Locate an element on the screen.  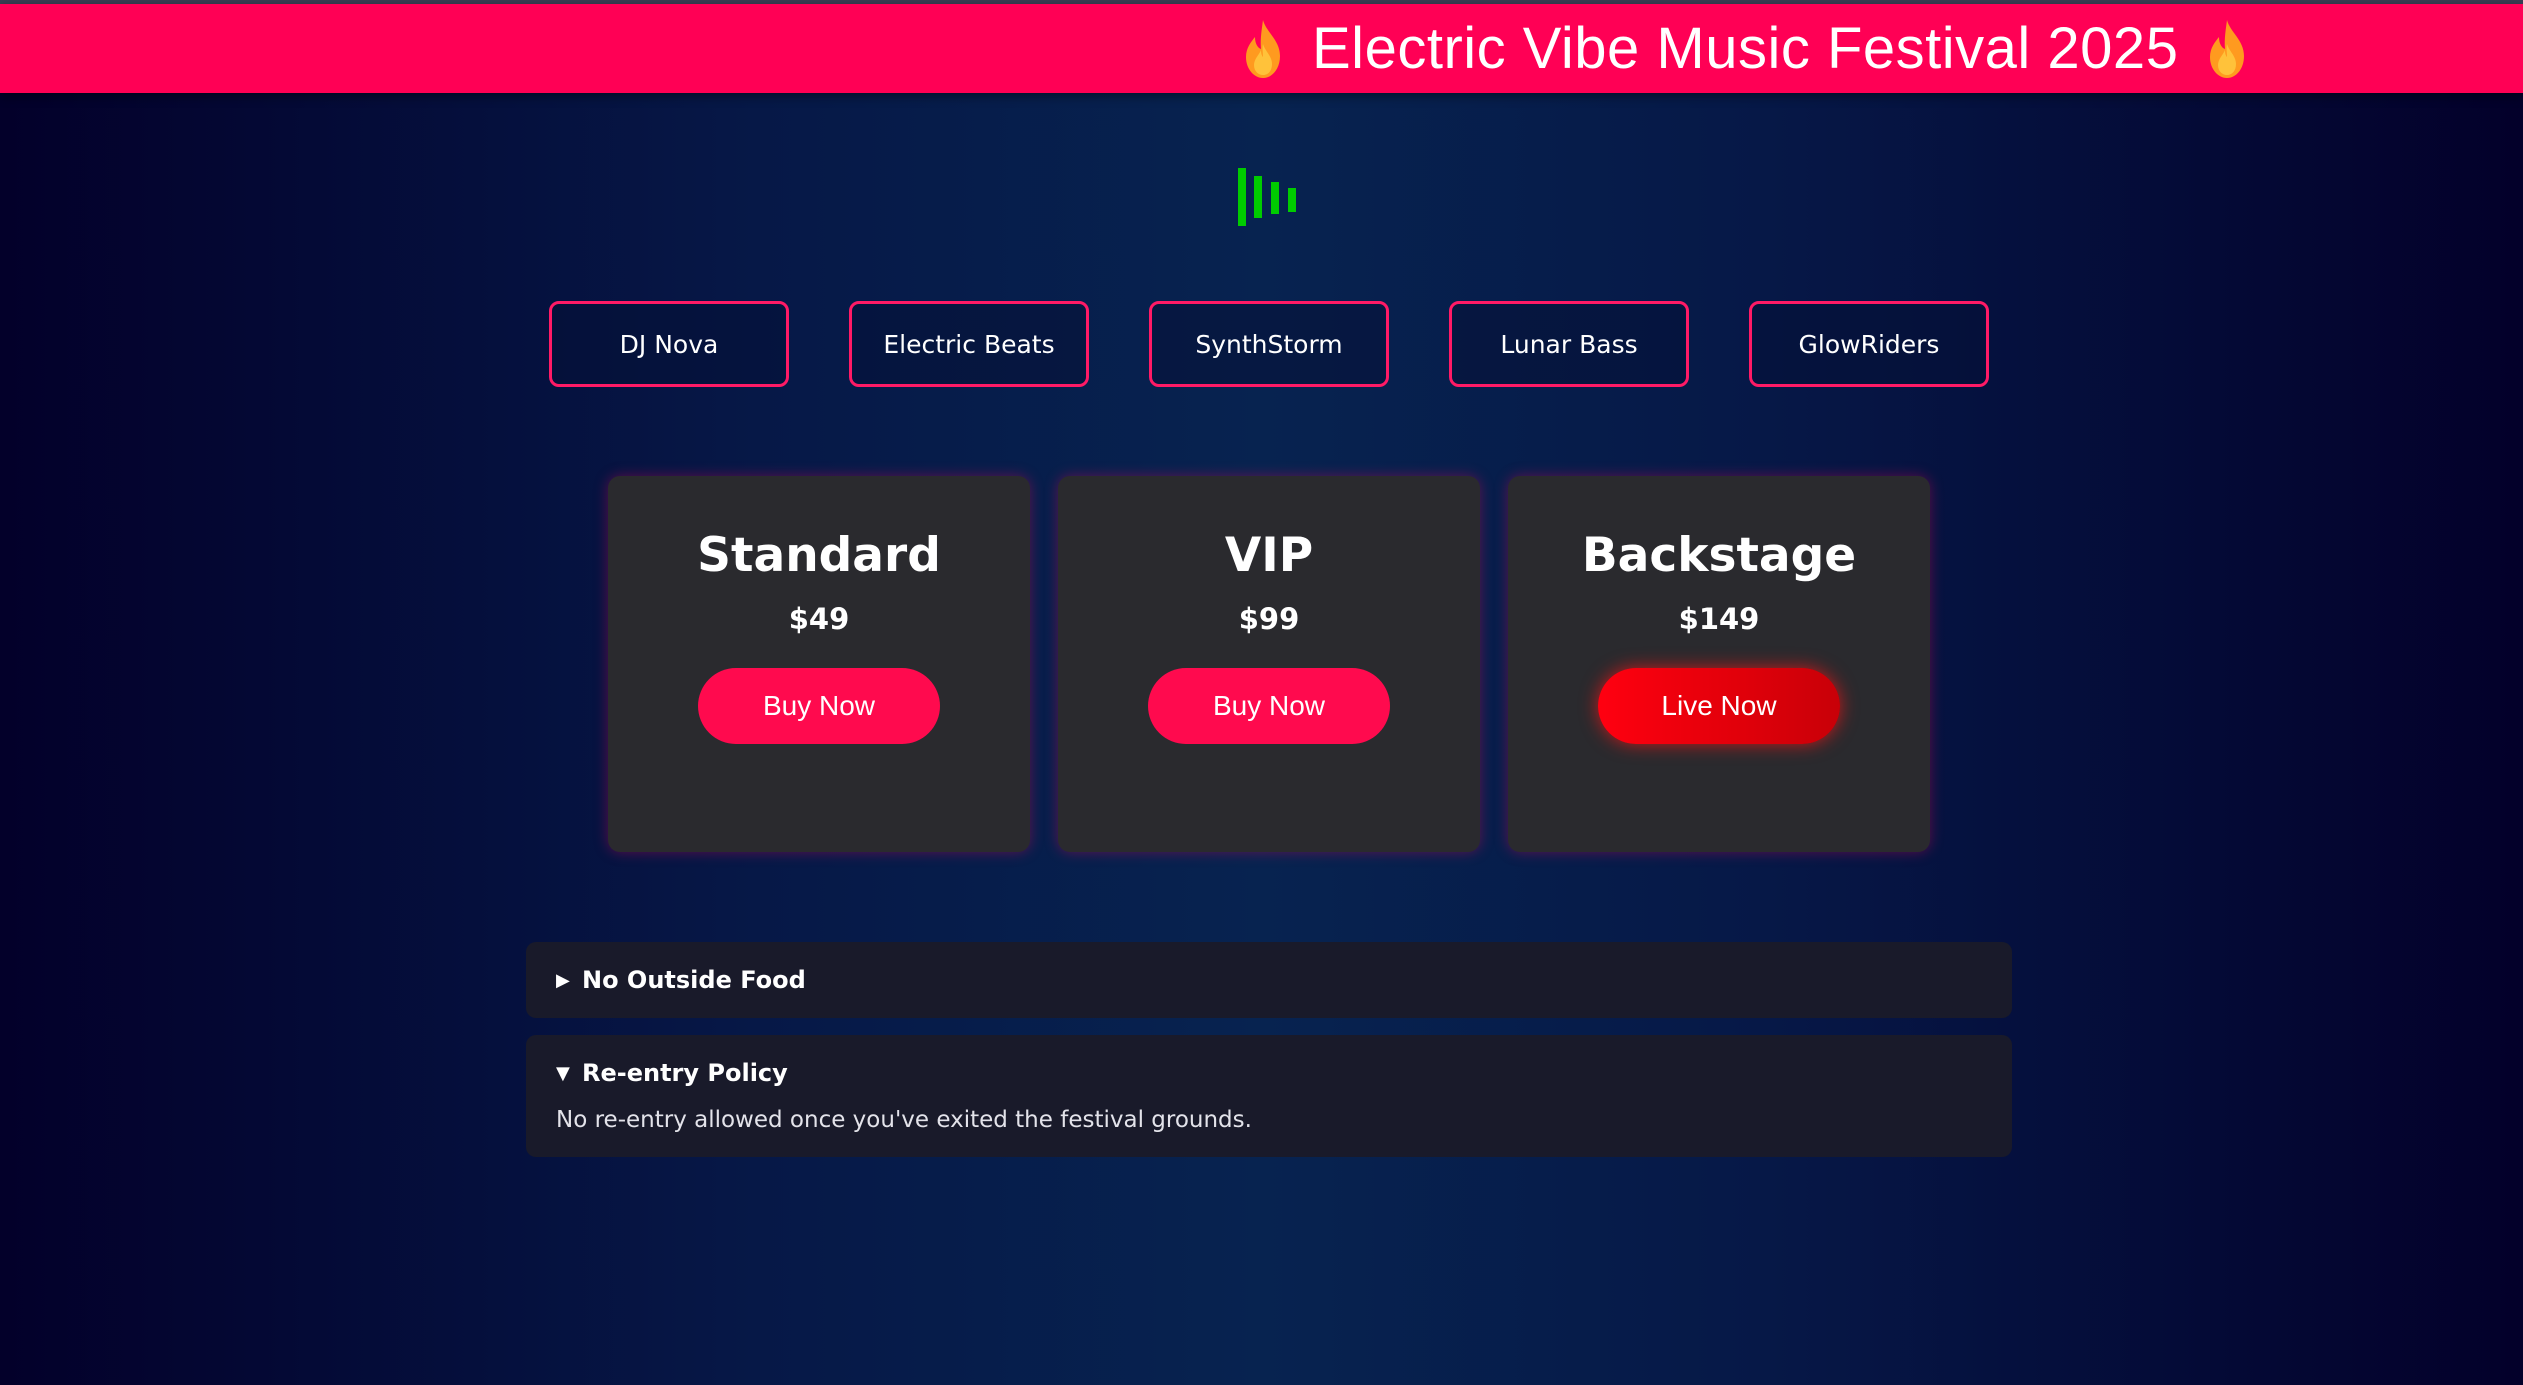
artist-button-electric-beats: Electric Beats is located at coordinates (969, 344).